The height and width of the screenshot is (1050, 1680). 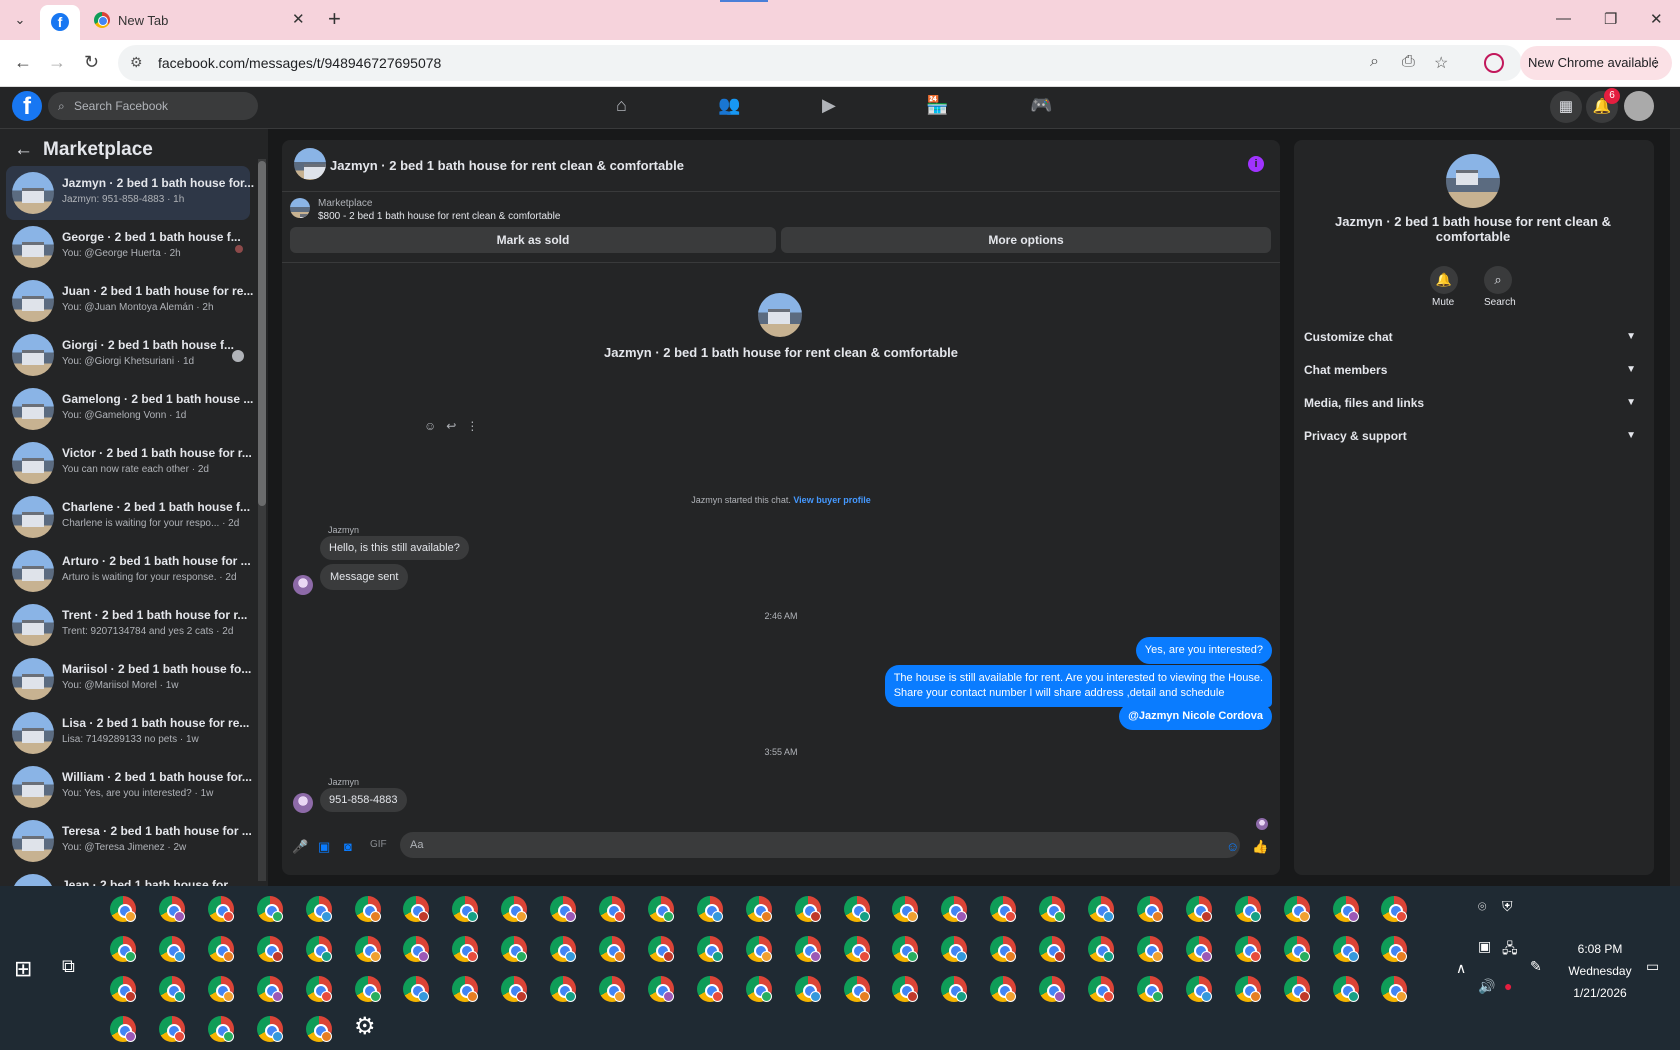 I want to click on mark-as-sold-button: Mark as sold, so click(x=533, y=240).